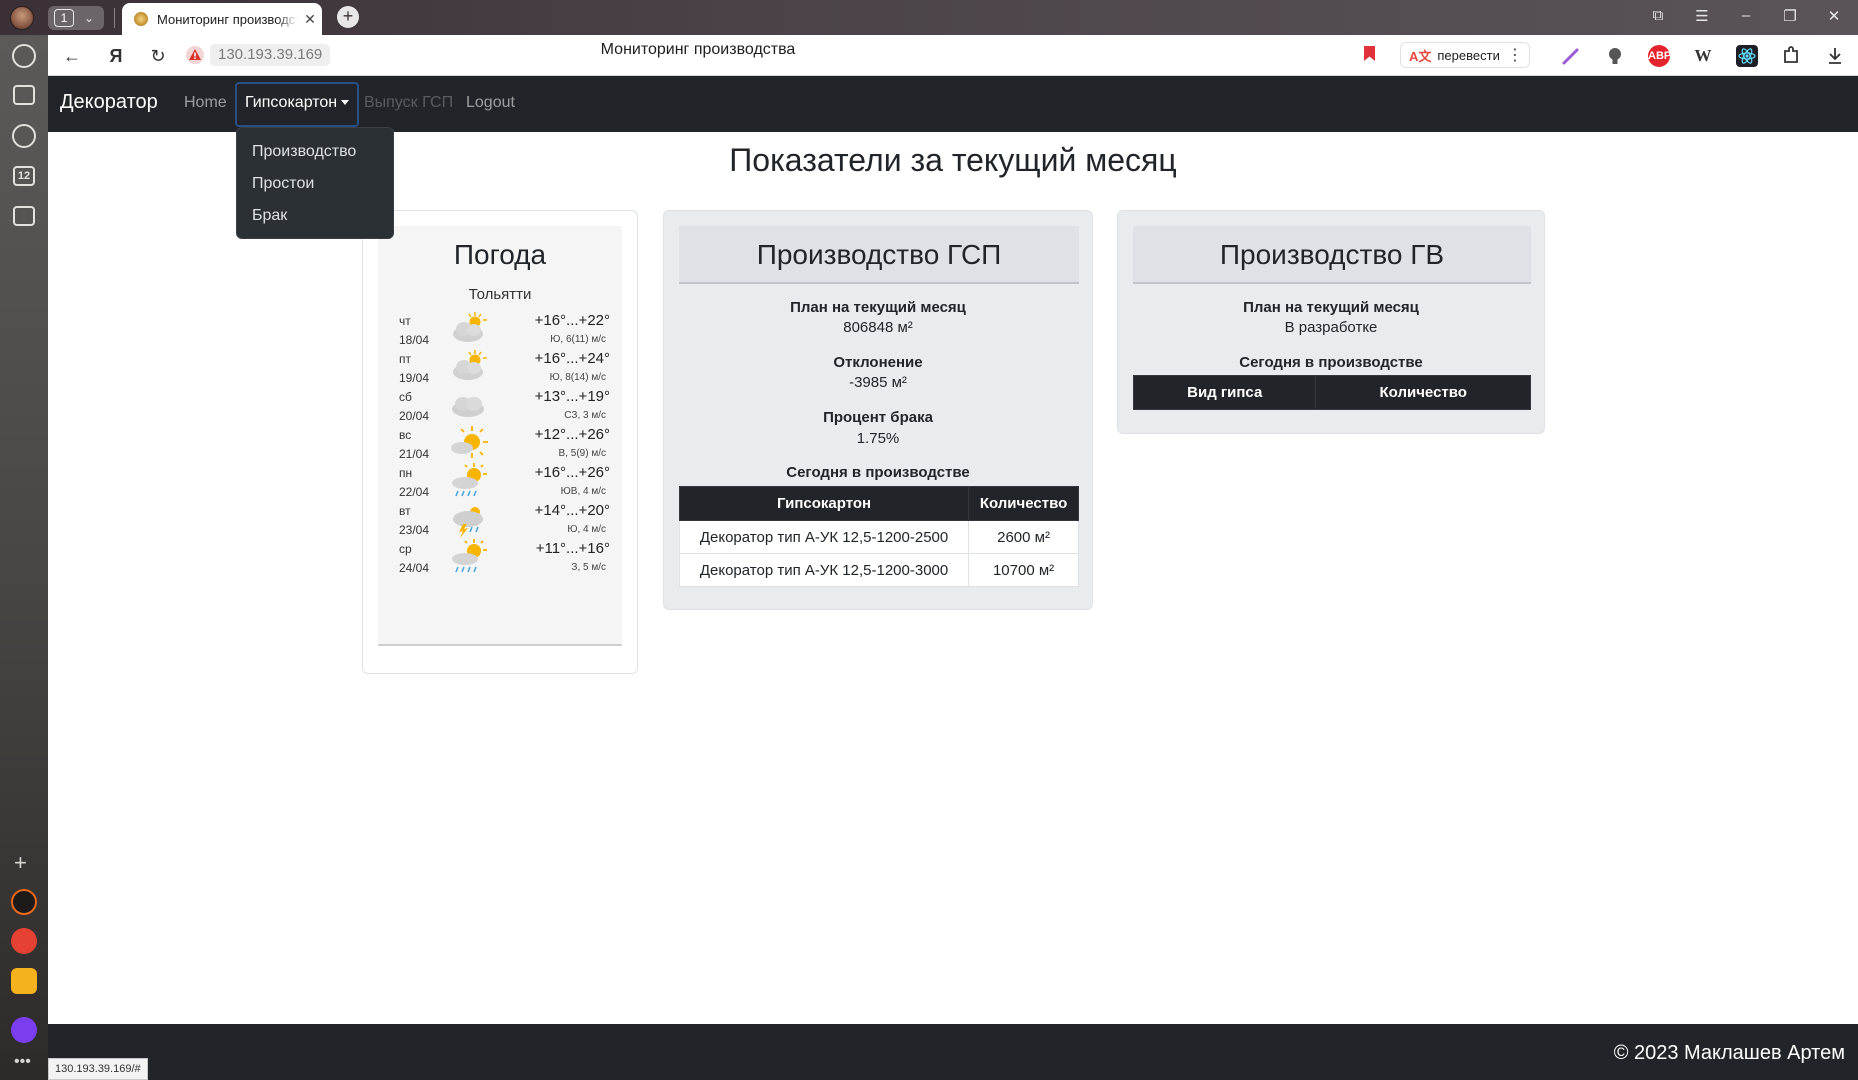 The width and height of the screenshot is (1858, 1080). What do you see at coordinates (24, 1030) in the screenshot?
I see `alice-icon` at bounding box center [24, 1030].